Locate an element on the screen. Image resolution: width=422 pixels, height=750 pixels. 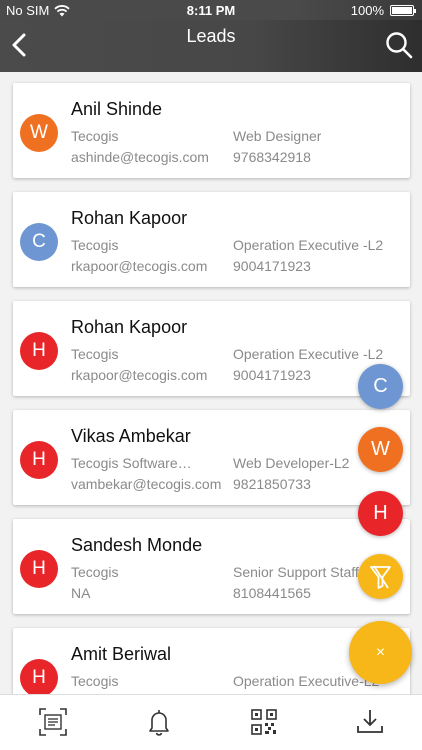
filter-all-button is located at coordinates (380, 576).